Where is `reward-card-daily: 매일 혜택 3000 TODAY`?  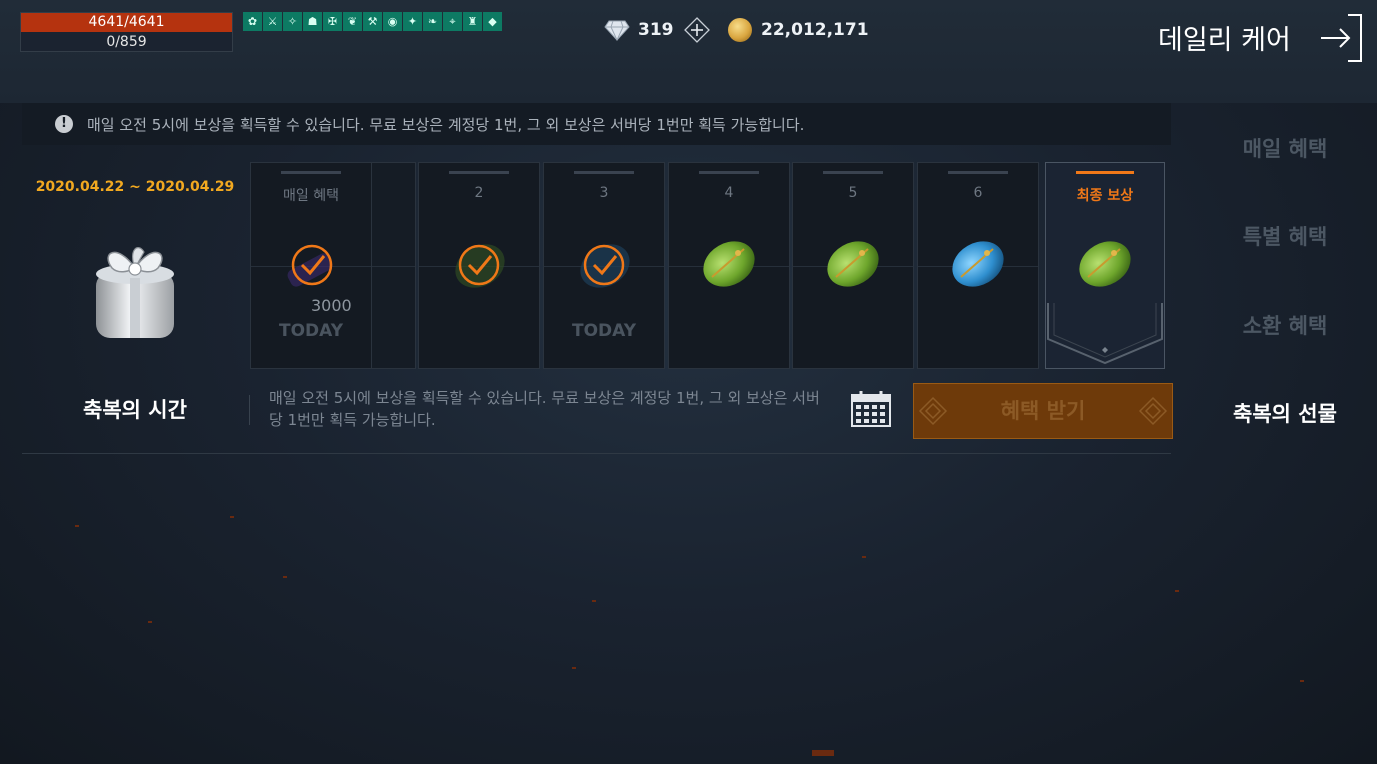 reward-card-daily: 매일 혜택 3000 TODAY is located at coordinates (311, 265).